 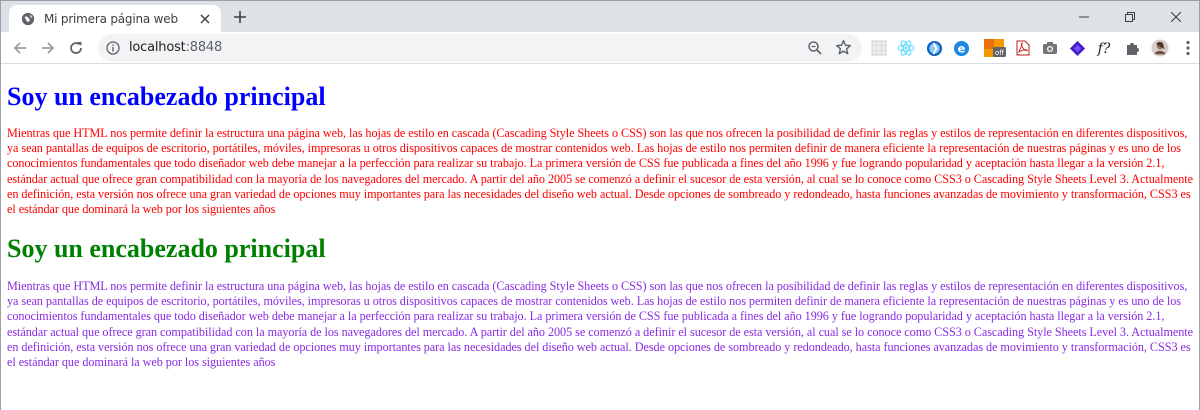 I want to click on back-button, so click(x=20, y=48).